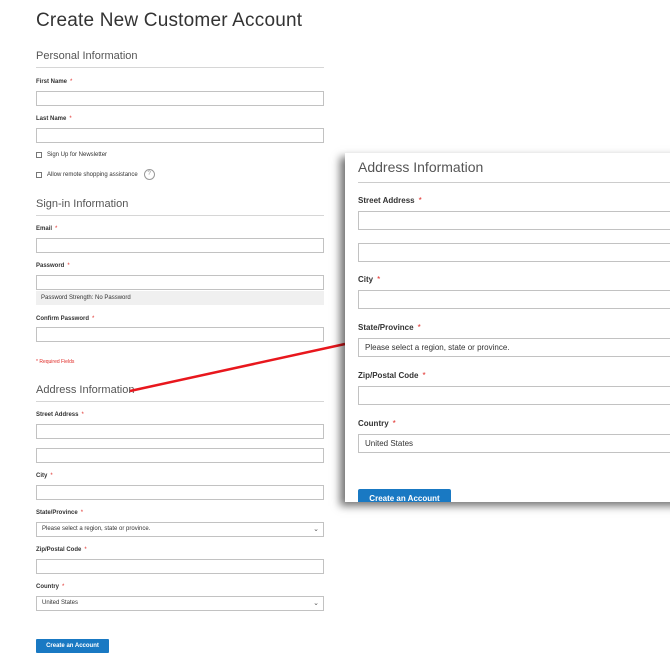 Image resolution: width=670 pixels, height=670 pixels. I want to click on zoom-zip-input, so click(514, 395).